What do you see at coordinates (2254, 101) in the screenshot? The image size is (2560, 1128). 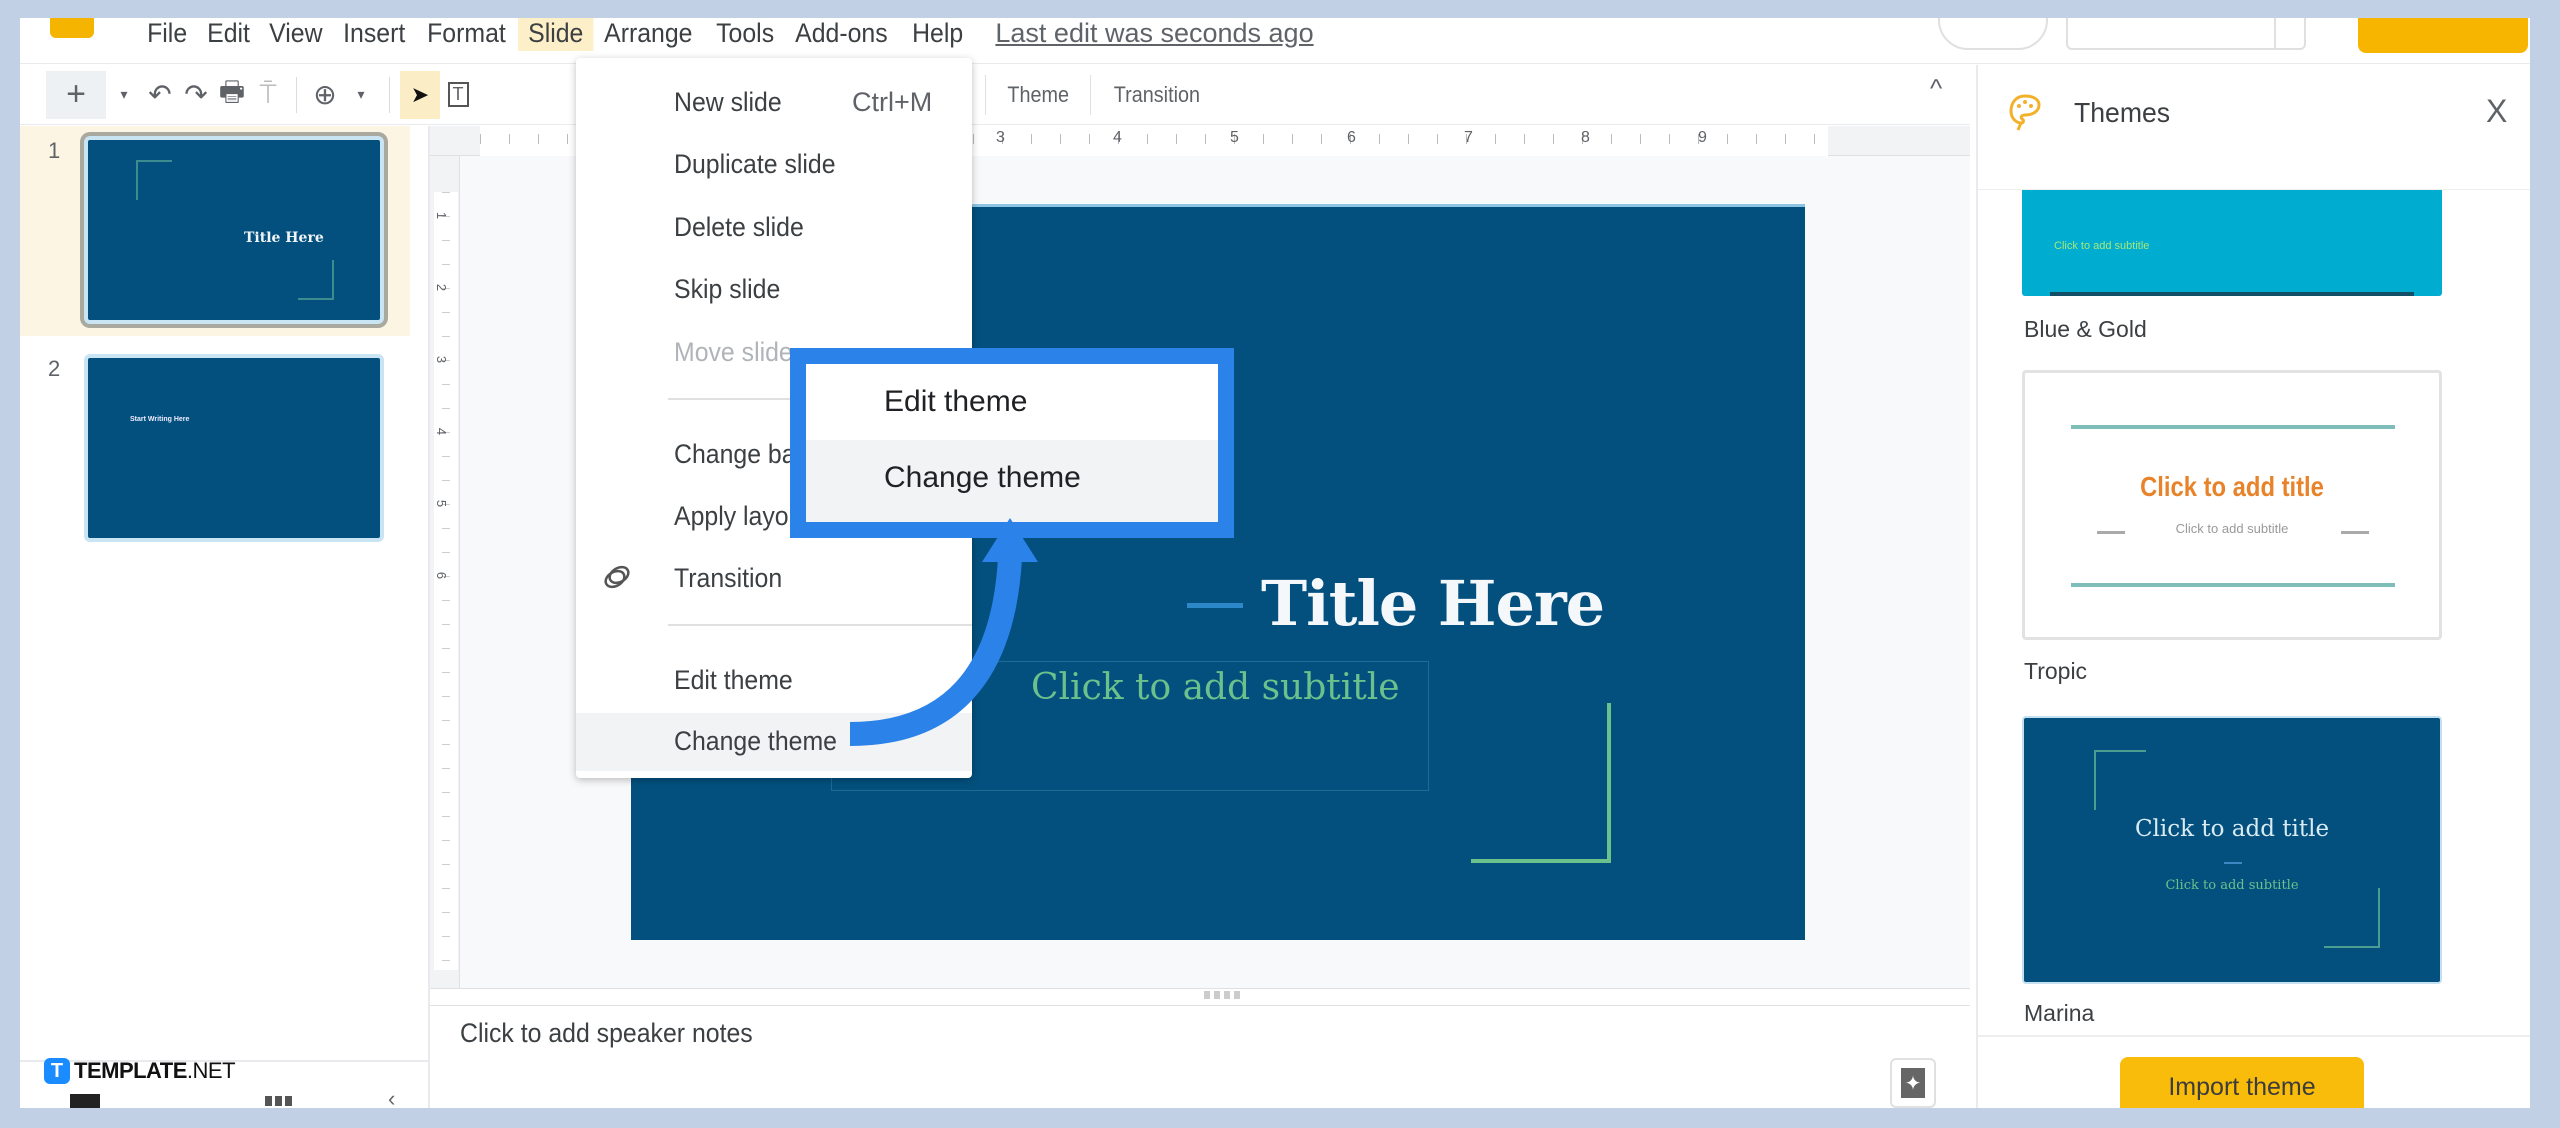 I see `themes-header: Themes X` at bounding box center [2254, 101].